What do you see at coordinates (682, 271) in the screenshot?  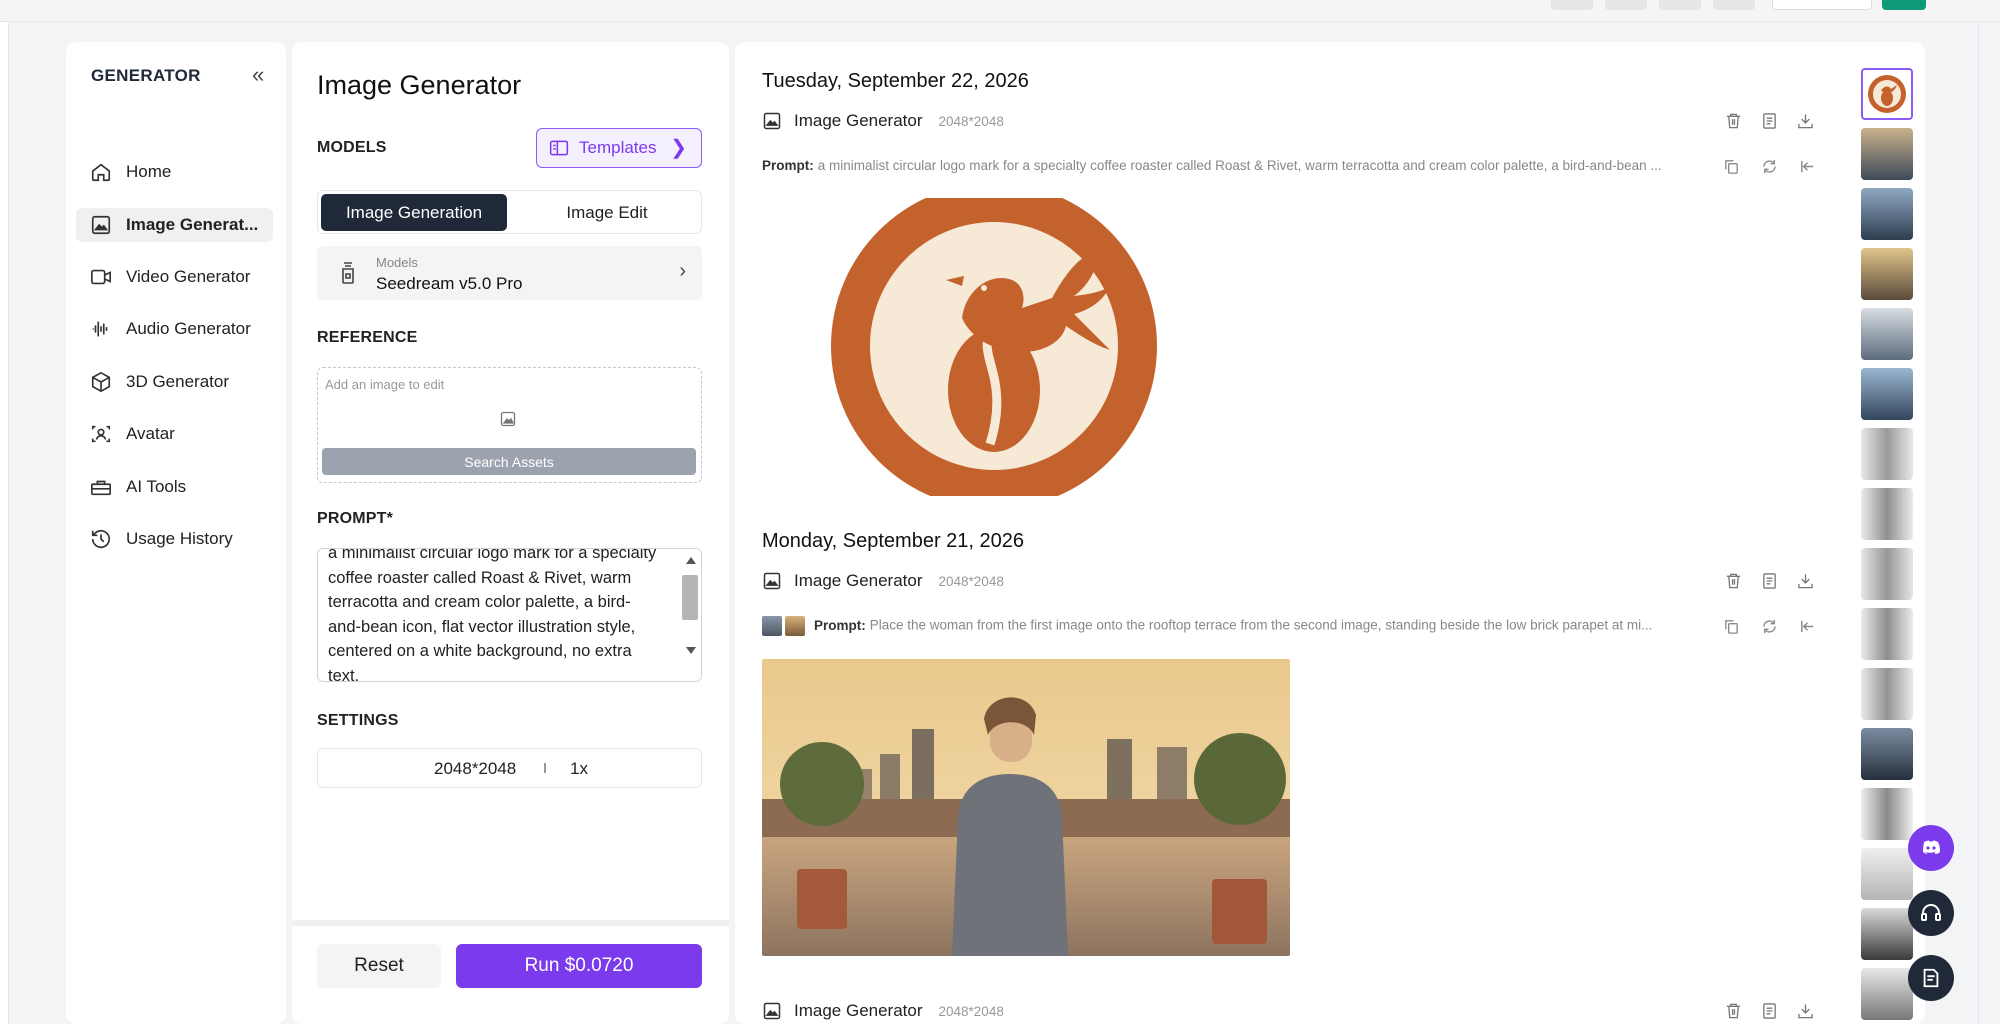 I see `chevron-right-icon: ›` at bounding box center [682, 271].